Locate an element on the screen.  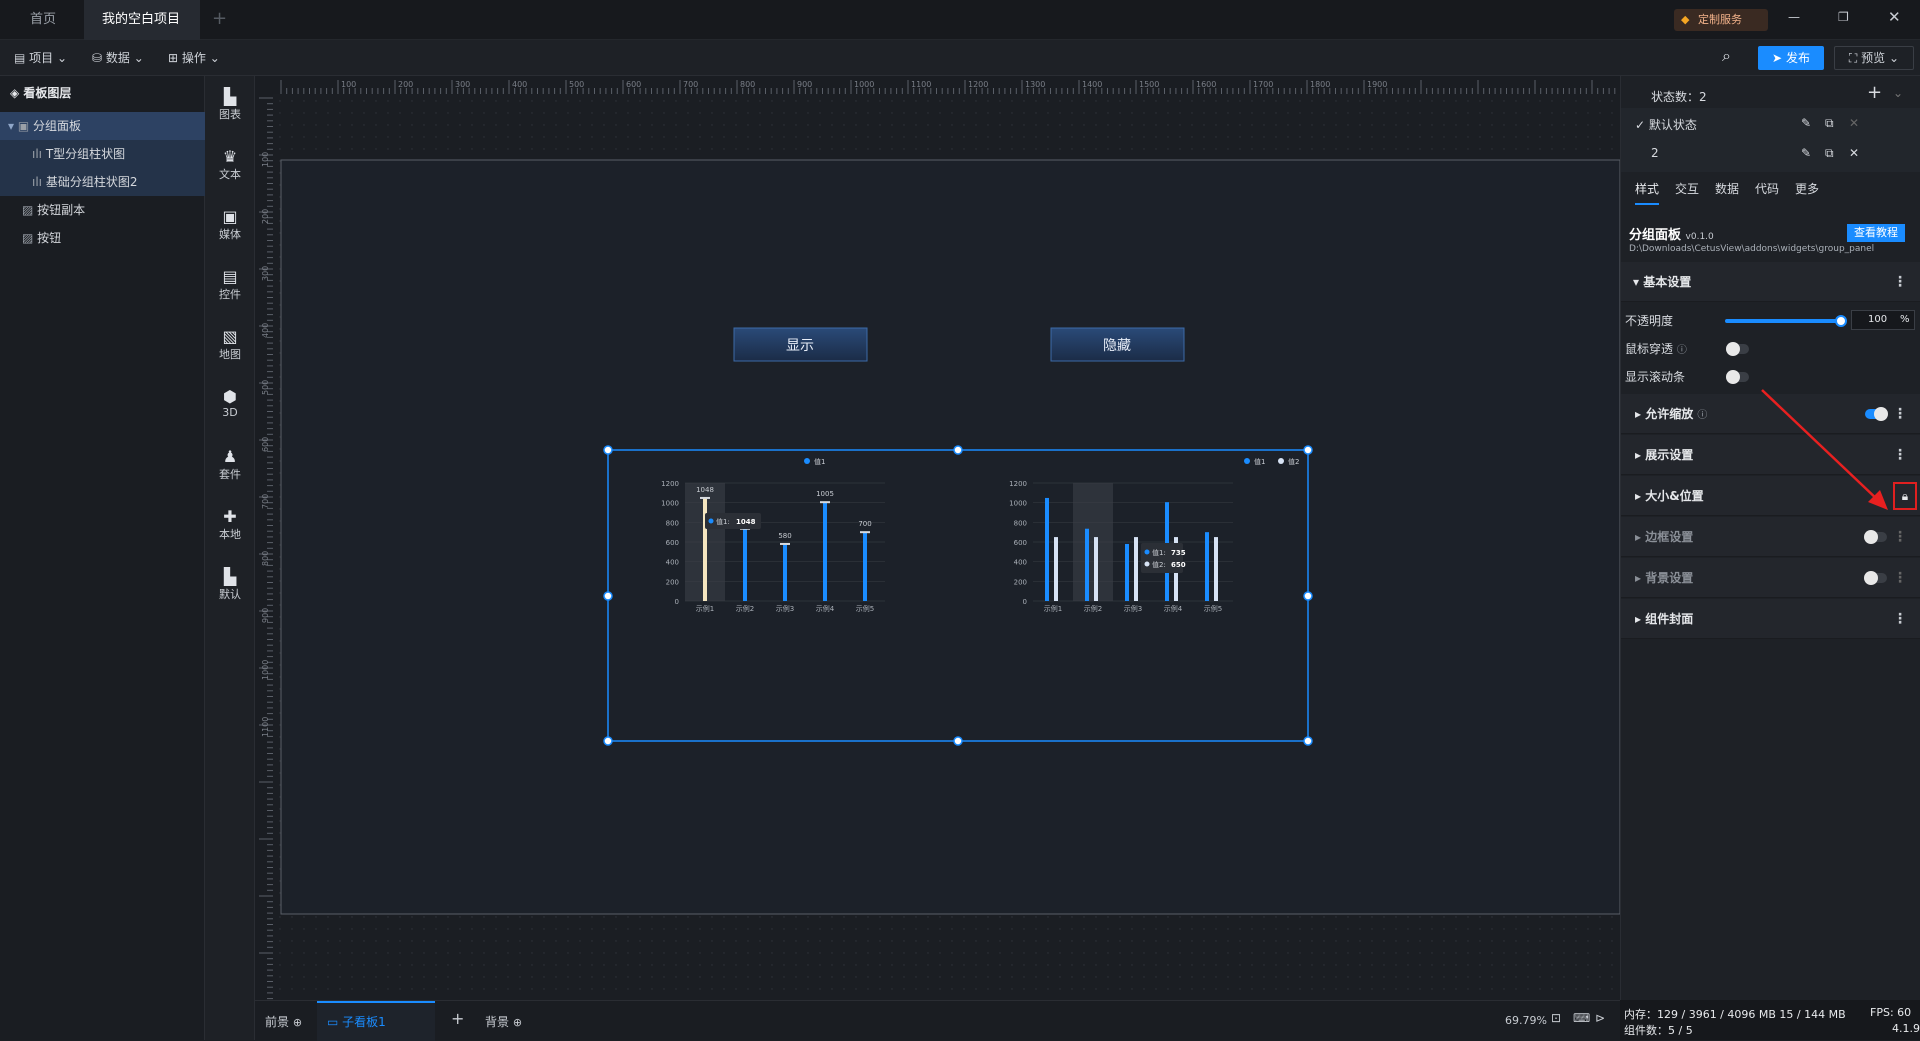
iconbar-chart: ▙ 图表 is located at coordinates (230, 105).